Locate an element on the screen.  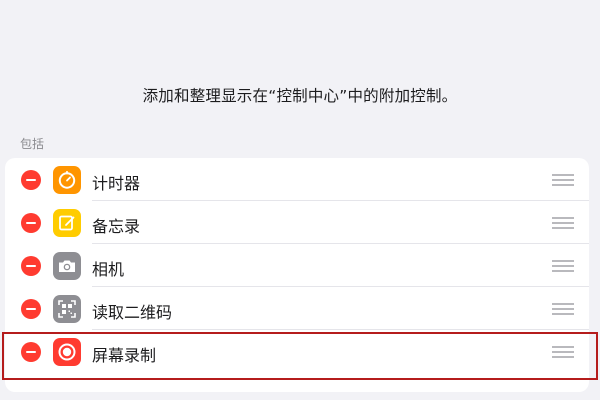
section-header-included: 包括 is located at coordinates (32, 144).